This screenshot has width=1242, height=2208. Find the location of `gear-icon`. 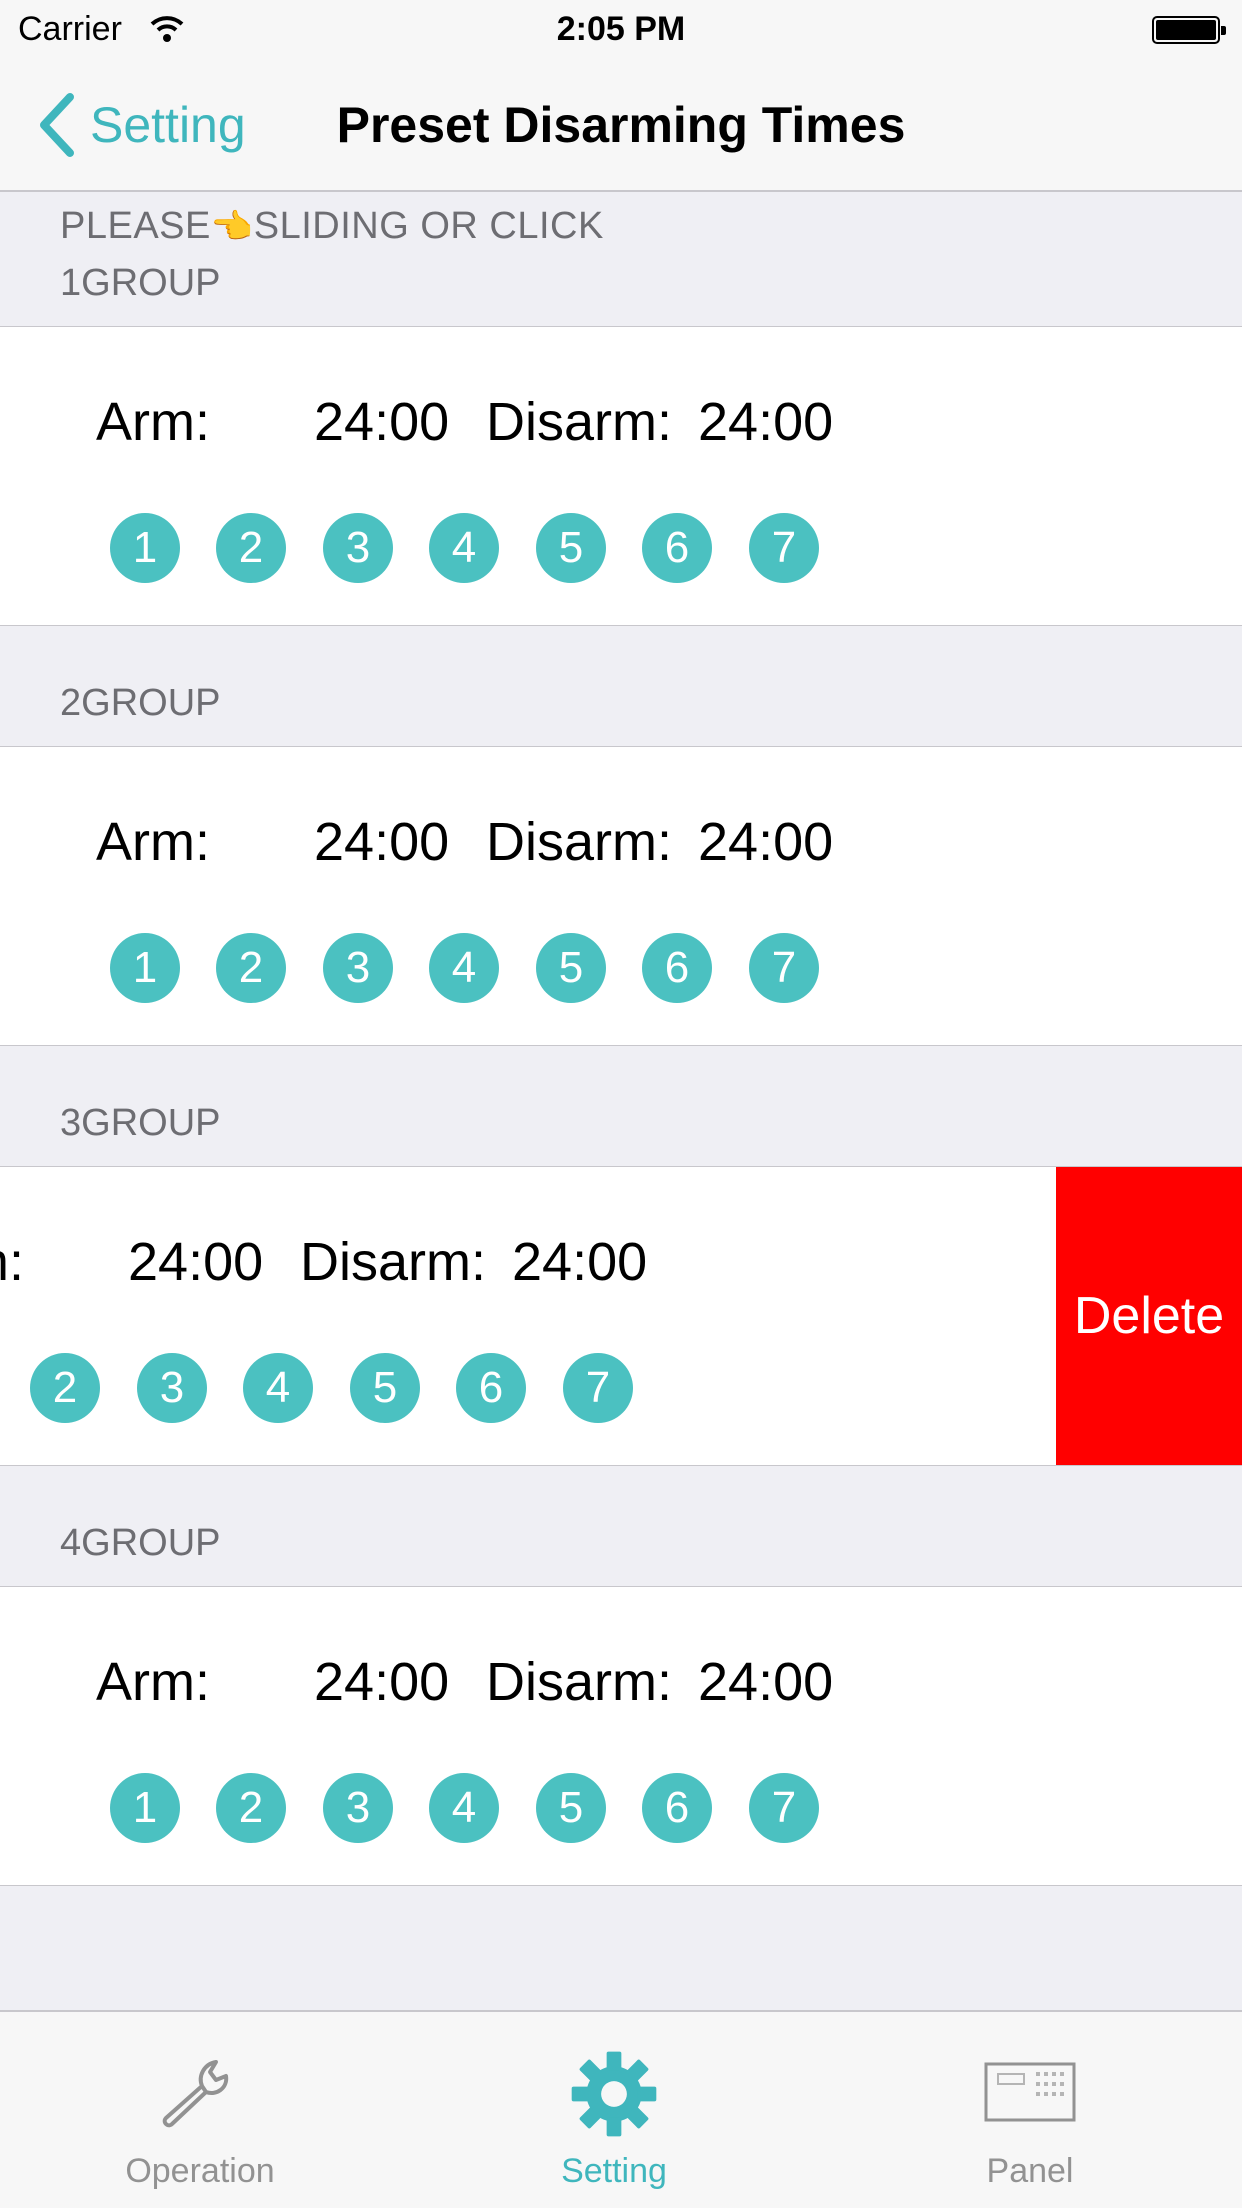

gear-icon is located at coordinates (614, 2094).